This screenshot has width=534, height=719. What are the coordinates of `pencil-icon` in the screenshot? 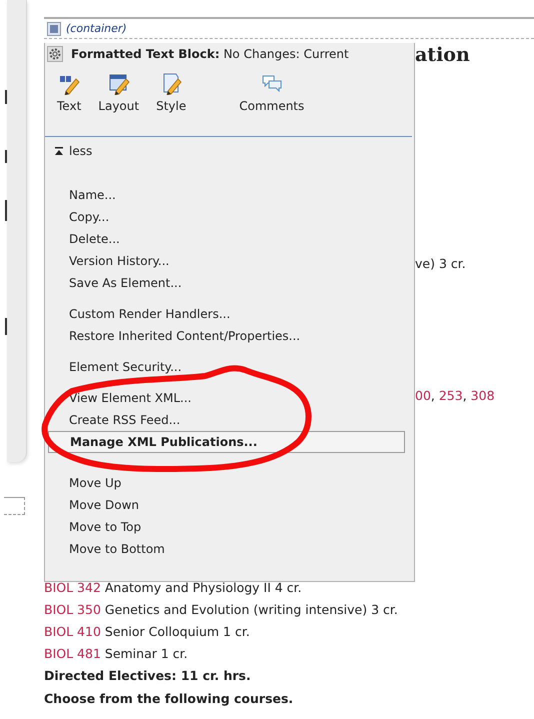 It's located at (69, 84).